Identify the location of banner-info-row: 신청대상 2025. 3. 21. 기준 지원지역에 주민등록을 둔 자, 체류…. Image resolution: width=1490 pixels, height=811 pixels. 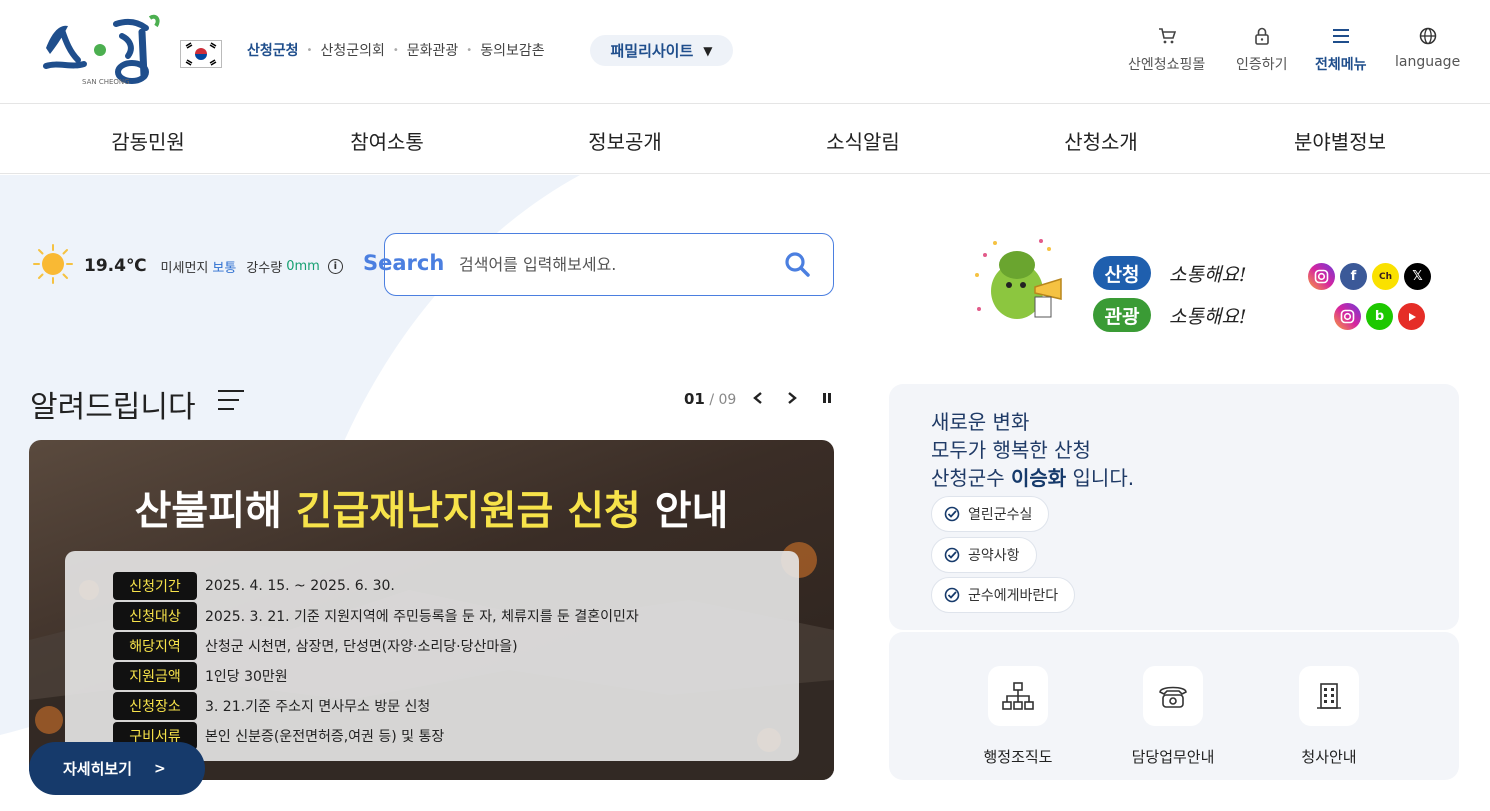
(376, 616).